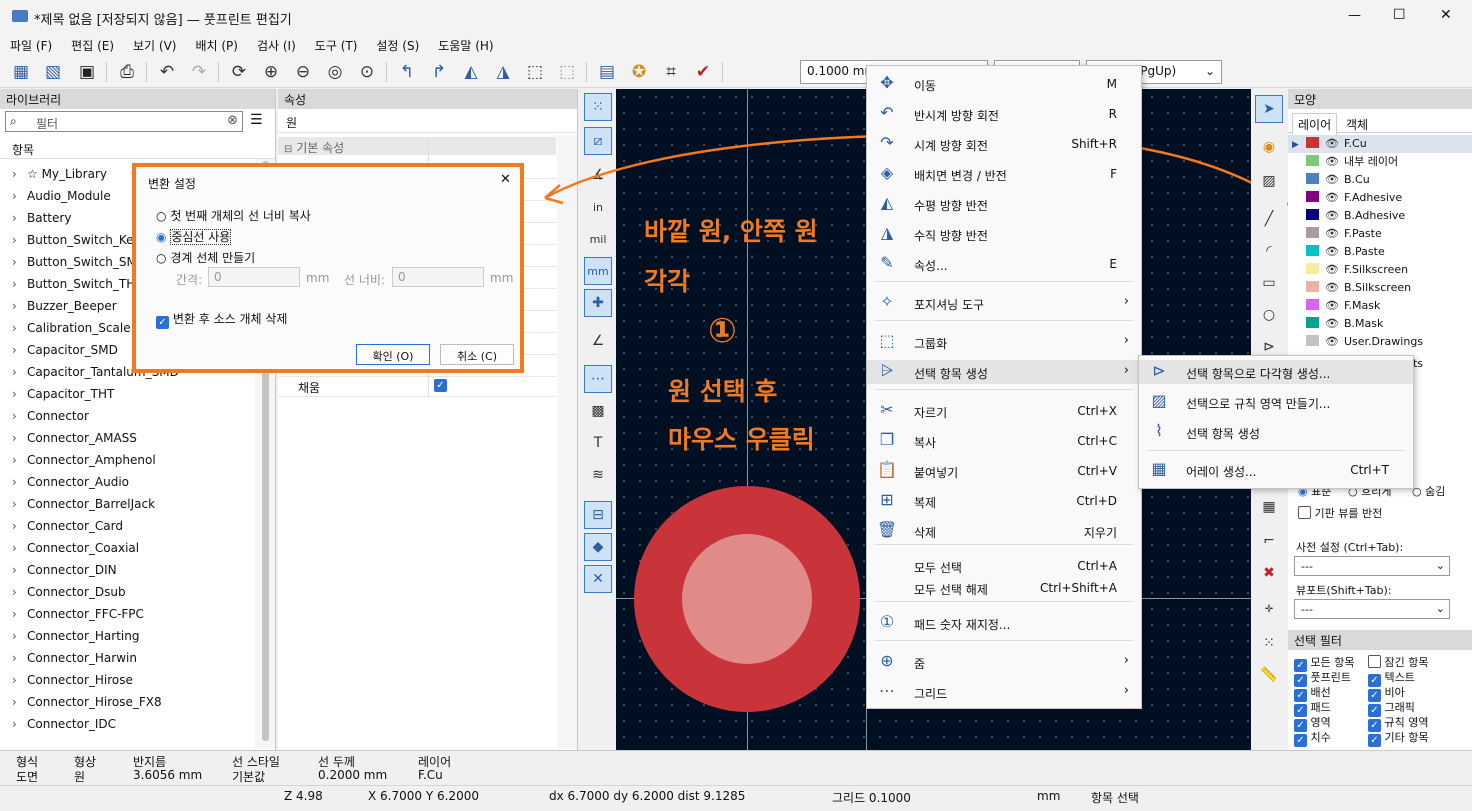 The height and width of the screenshot is (811, 1472). Describe the element at coordinates (1004, 471) in the screenshot. I see `context-menu-item: 📋 붙여넣기 Ctrl+V` at that location.